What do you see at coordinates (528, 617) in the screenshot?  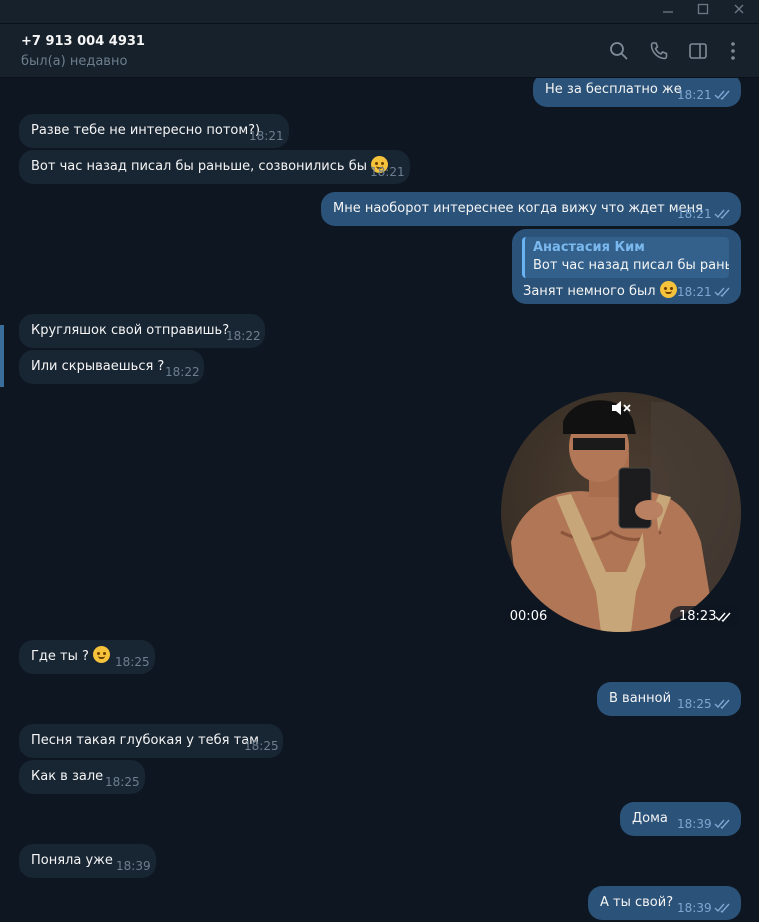 I see `video-duration: 00:06` at bounding box center [528, 617].